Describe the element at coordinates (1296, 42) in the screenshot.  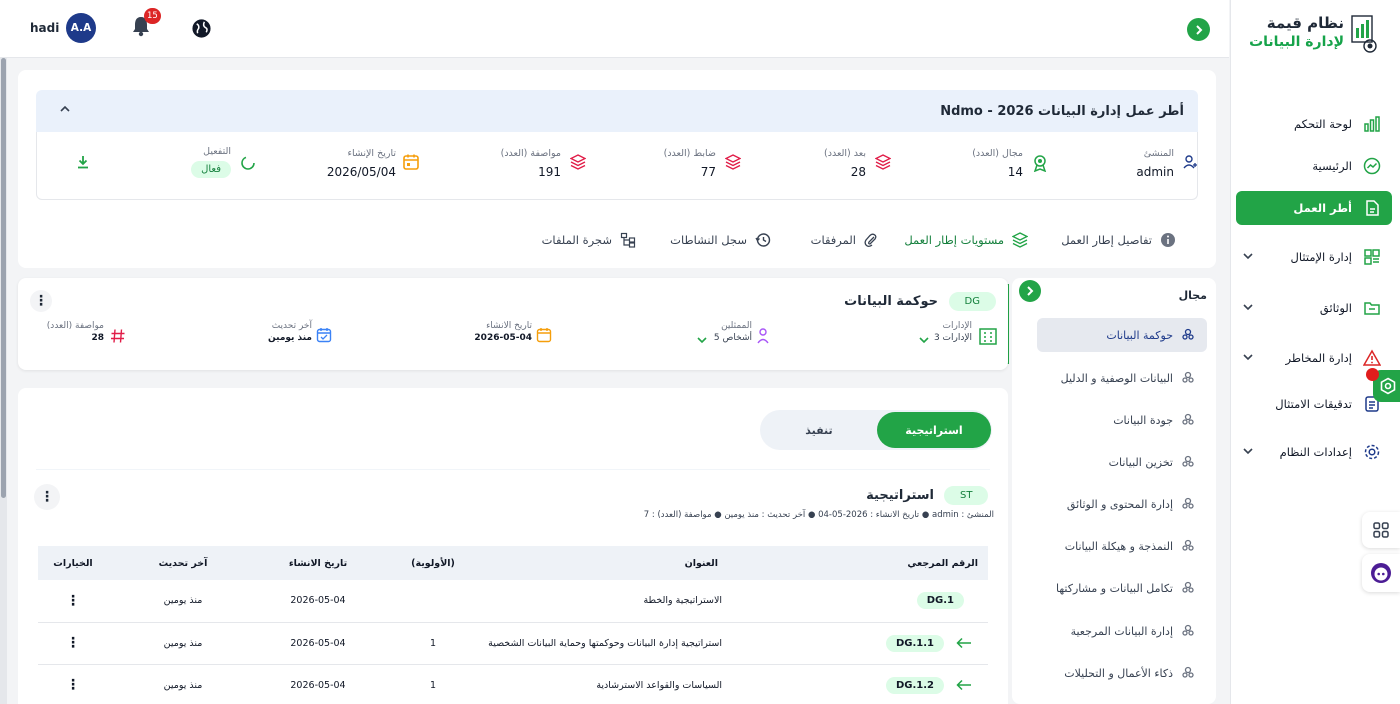
I see `brand-line-2: لإدارة البيانات` at that location.